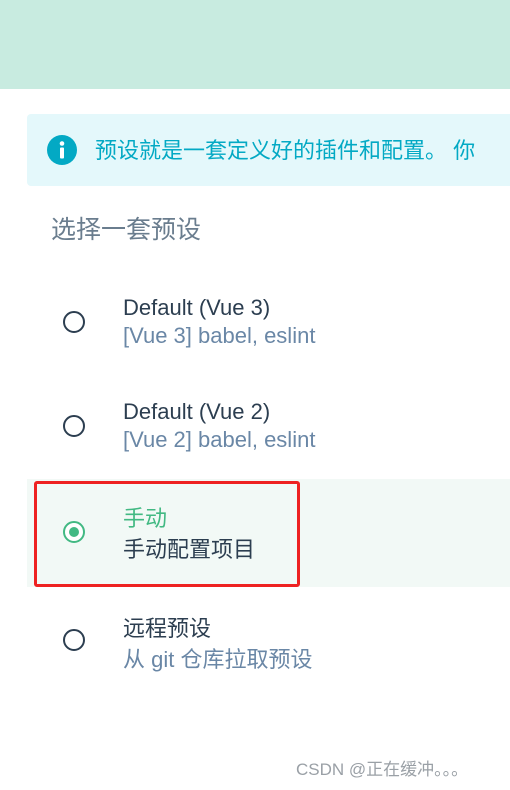 Image resolution: width=510 pixels, height=790 pixels. I want to click on info-icon, so click(62, 150).